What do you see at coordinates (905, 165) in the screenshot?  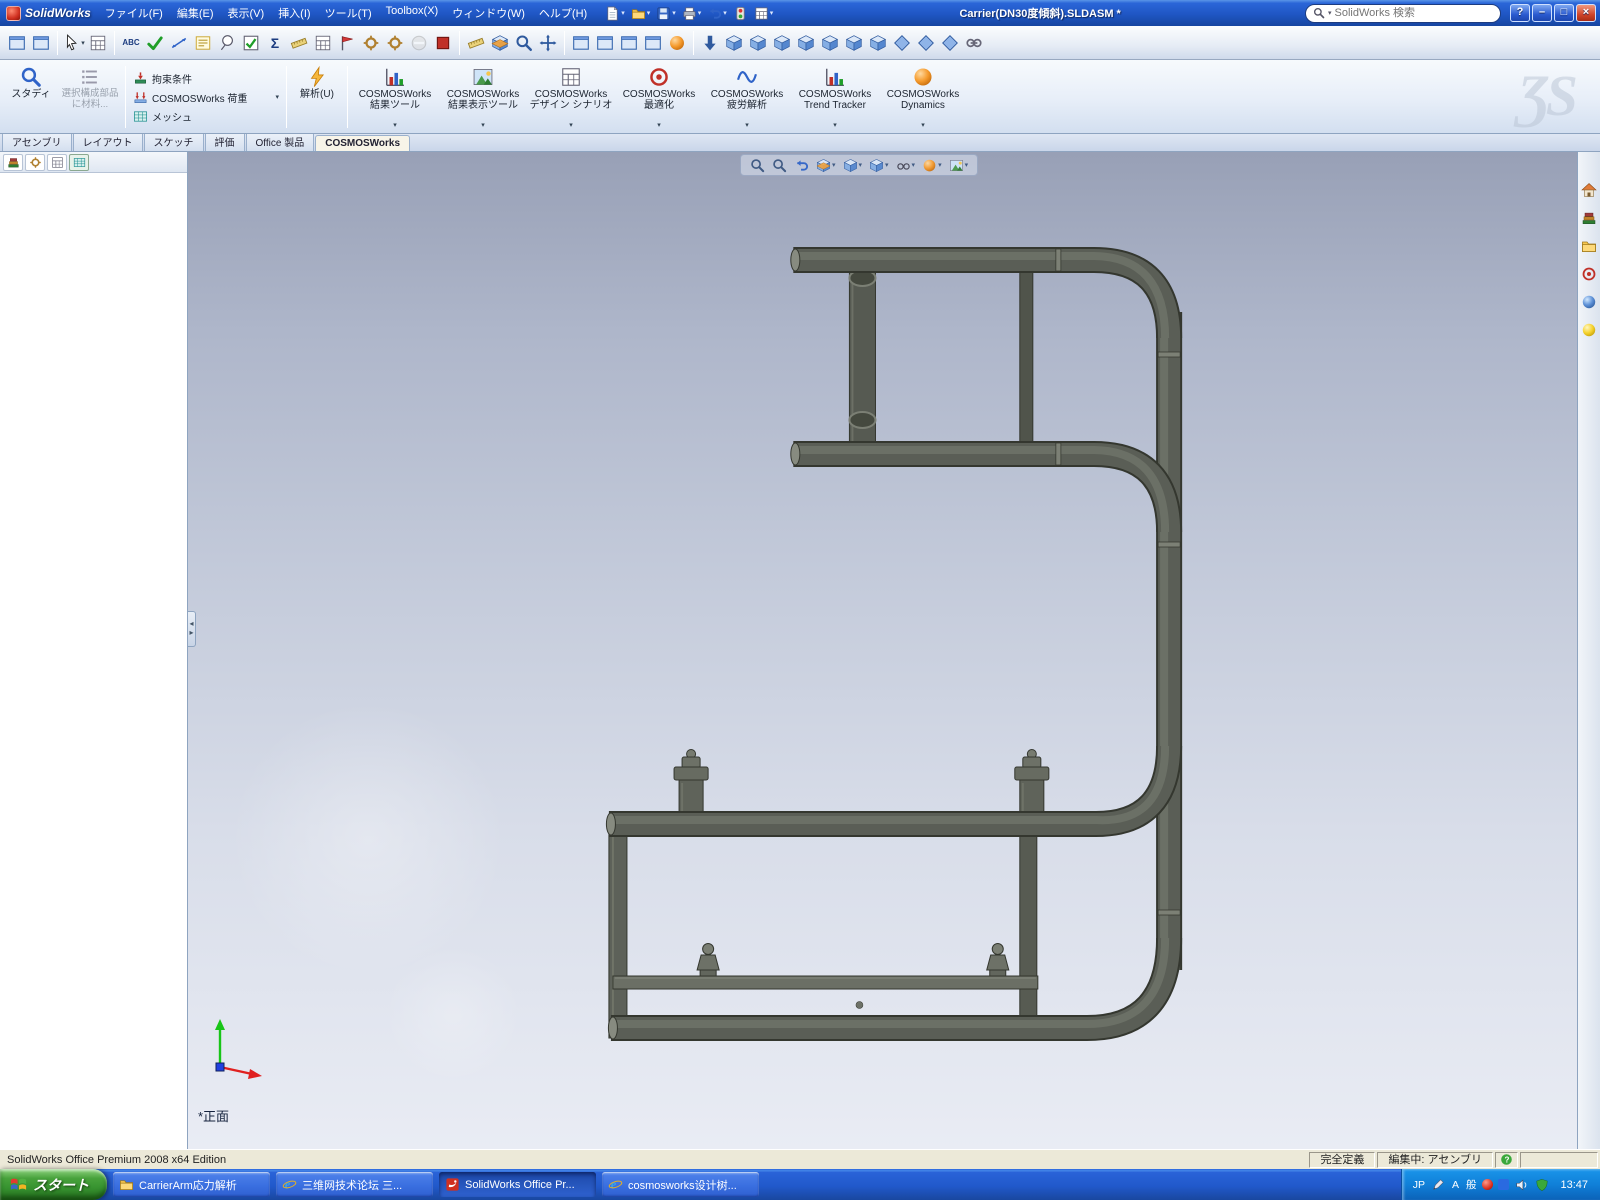 I see `hide-show-items-icon: ▾` at bounding box center [905, 165].